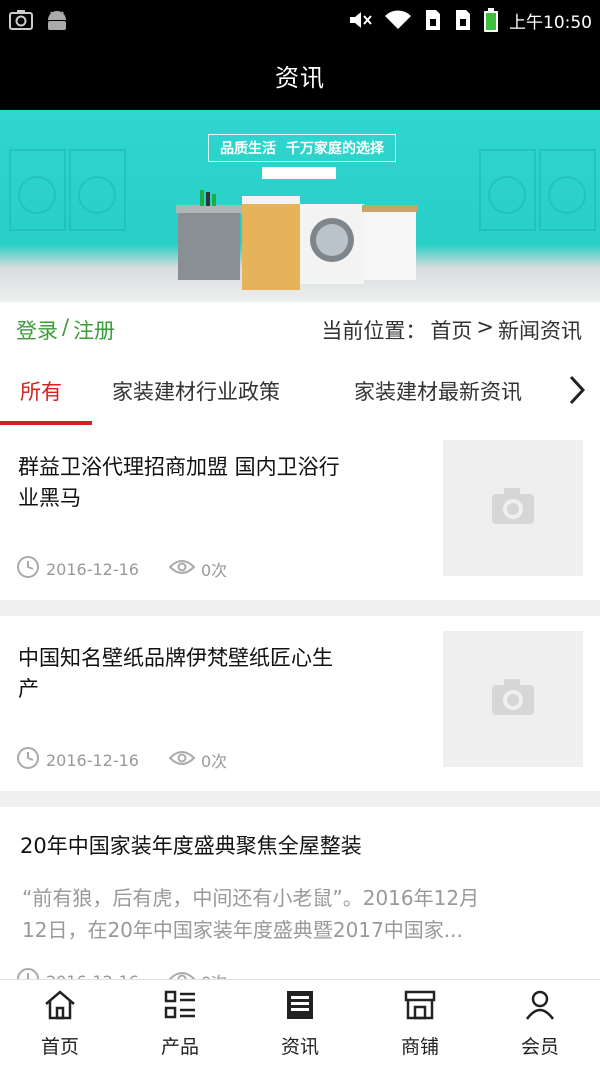  I want to click on sim2-icon, so click(463, 20).